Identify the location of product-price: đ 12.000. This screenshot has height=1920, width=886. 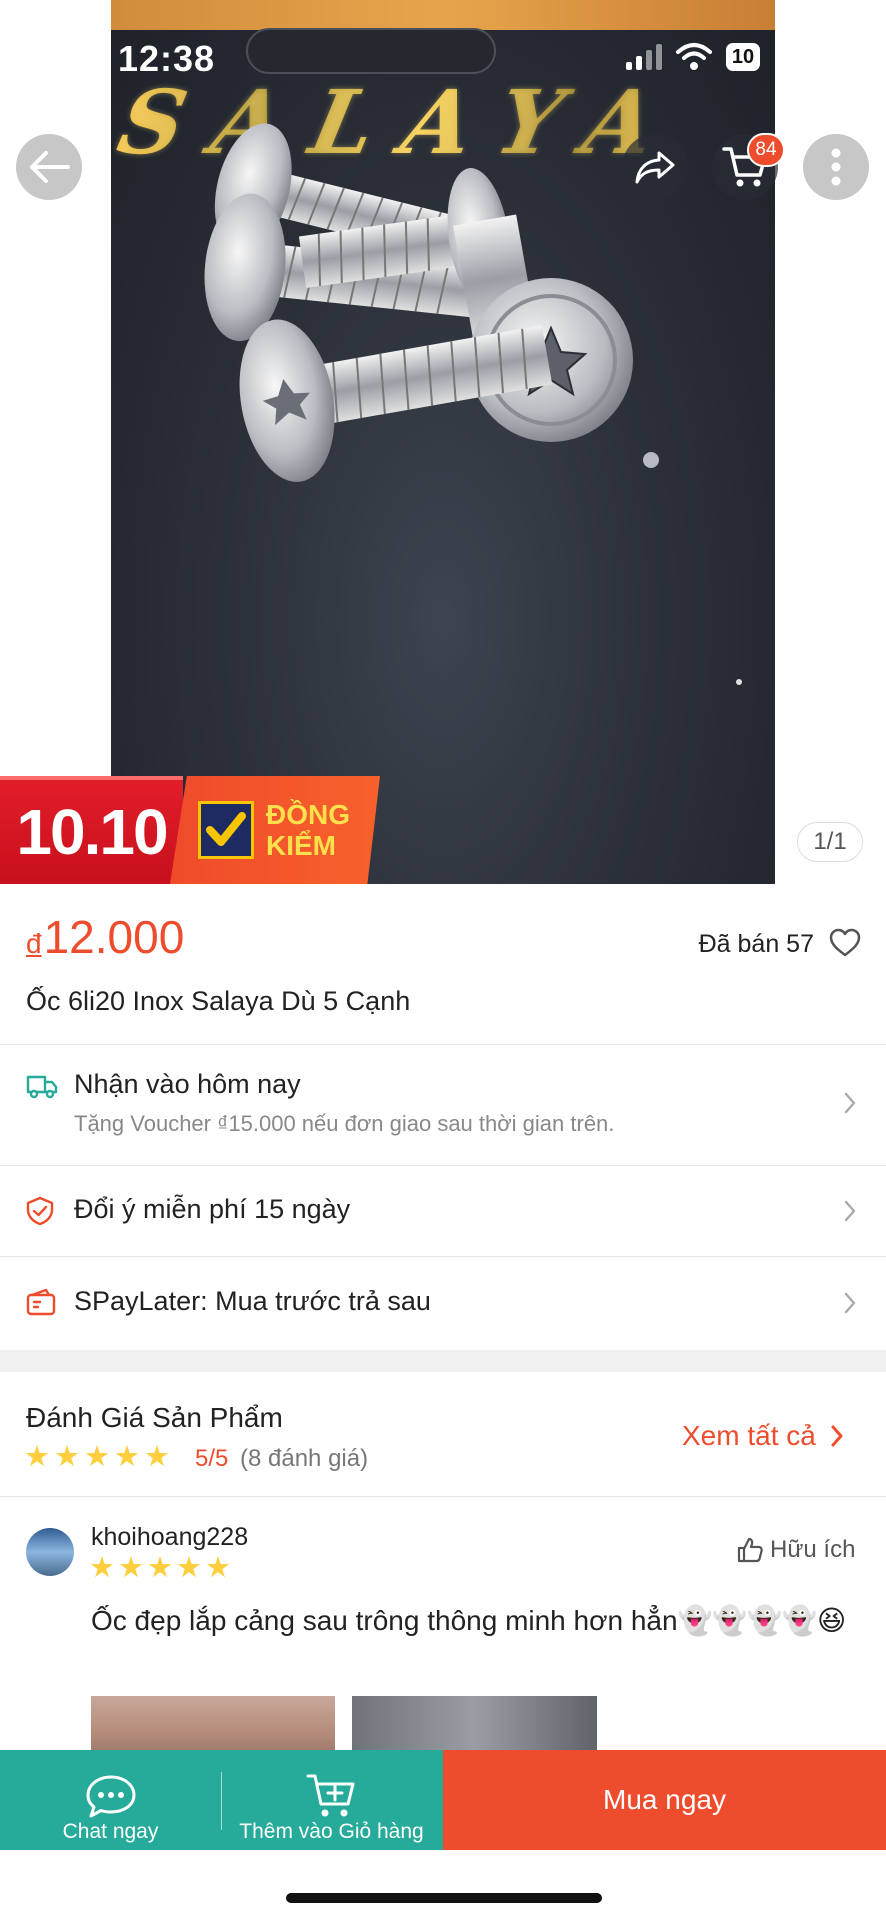
(105, 937).